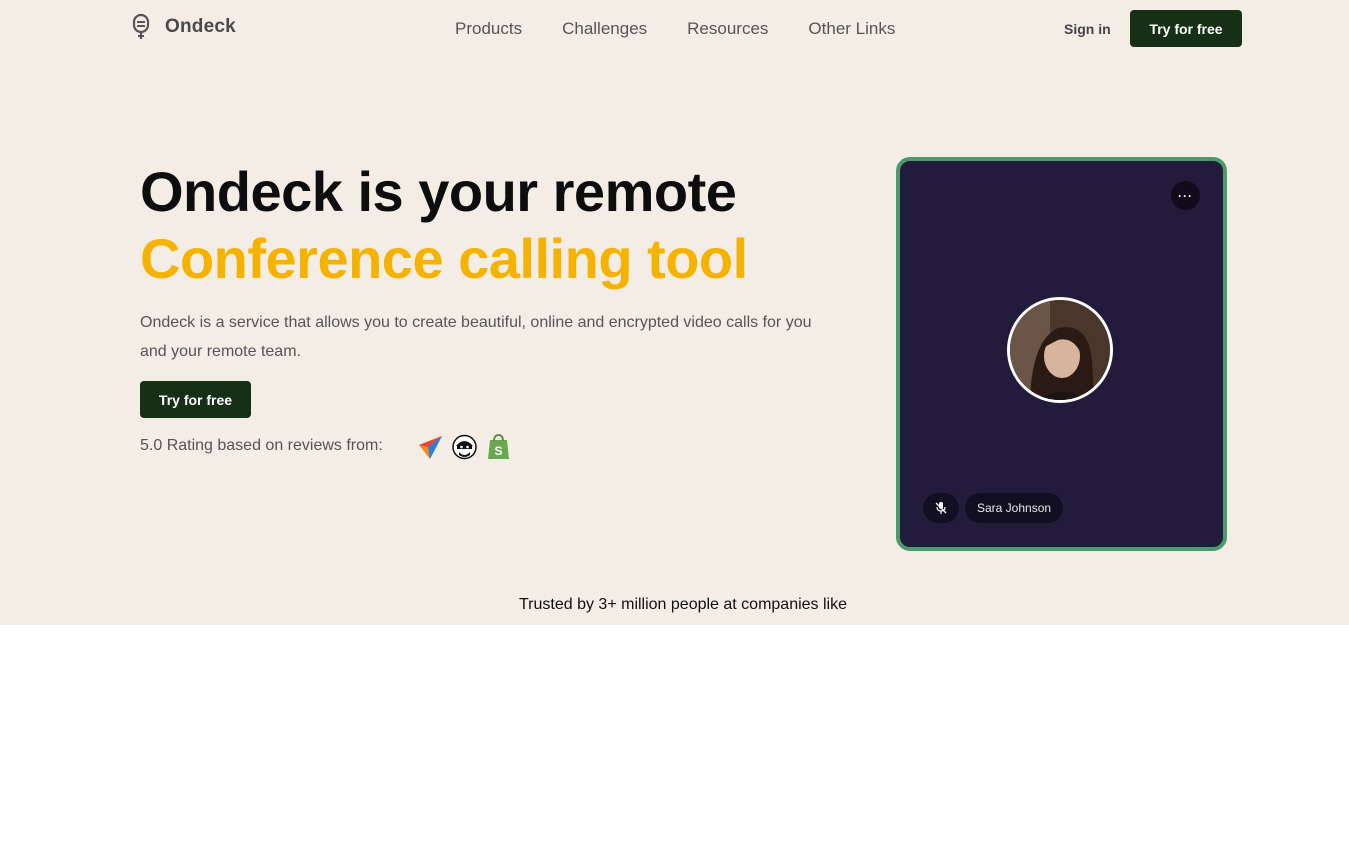 Image resolution: width=1349 pixels, height=847 pixels. Describe the element at coordinates (261, 445) in the screenshot. I see `rating-text: 5.0 Rating based on reviews from:` at that location.